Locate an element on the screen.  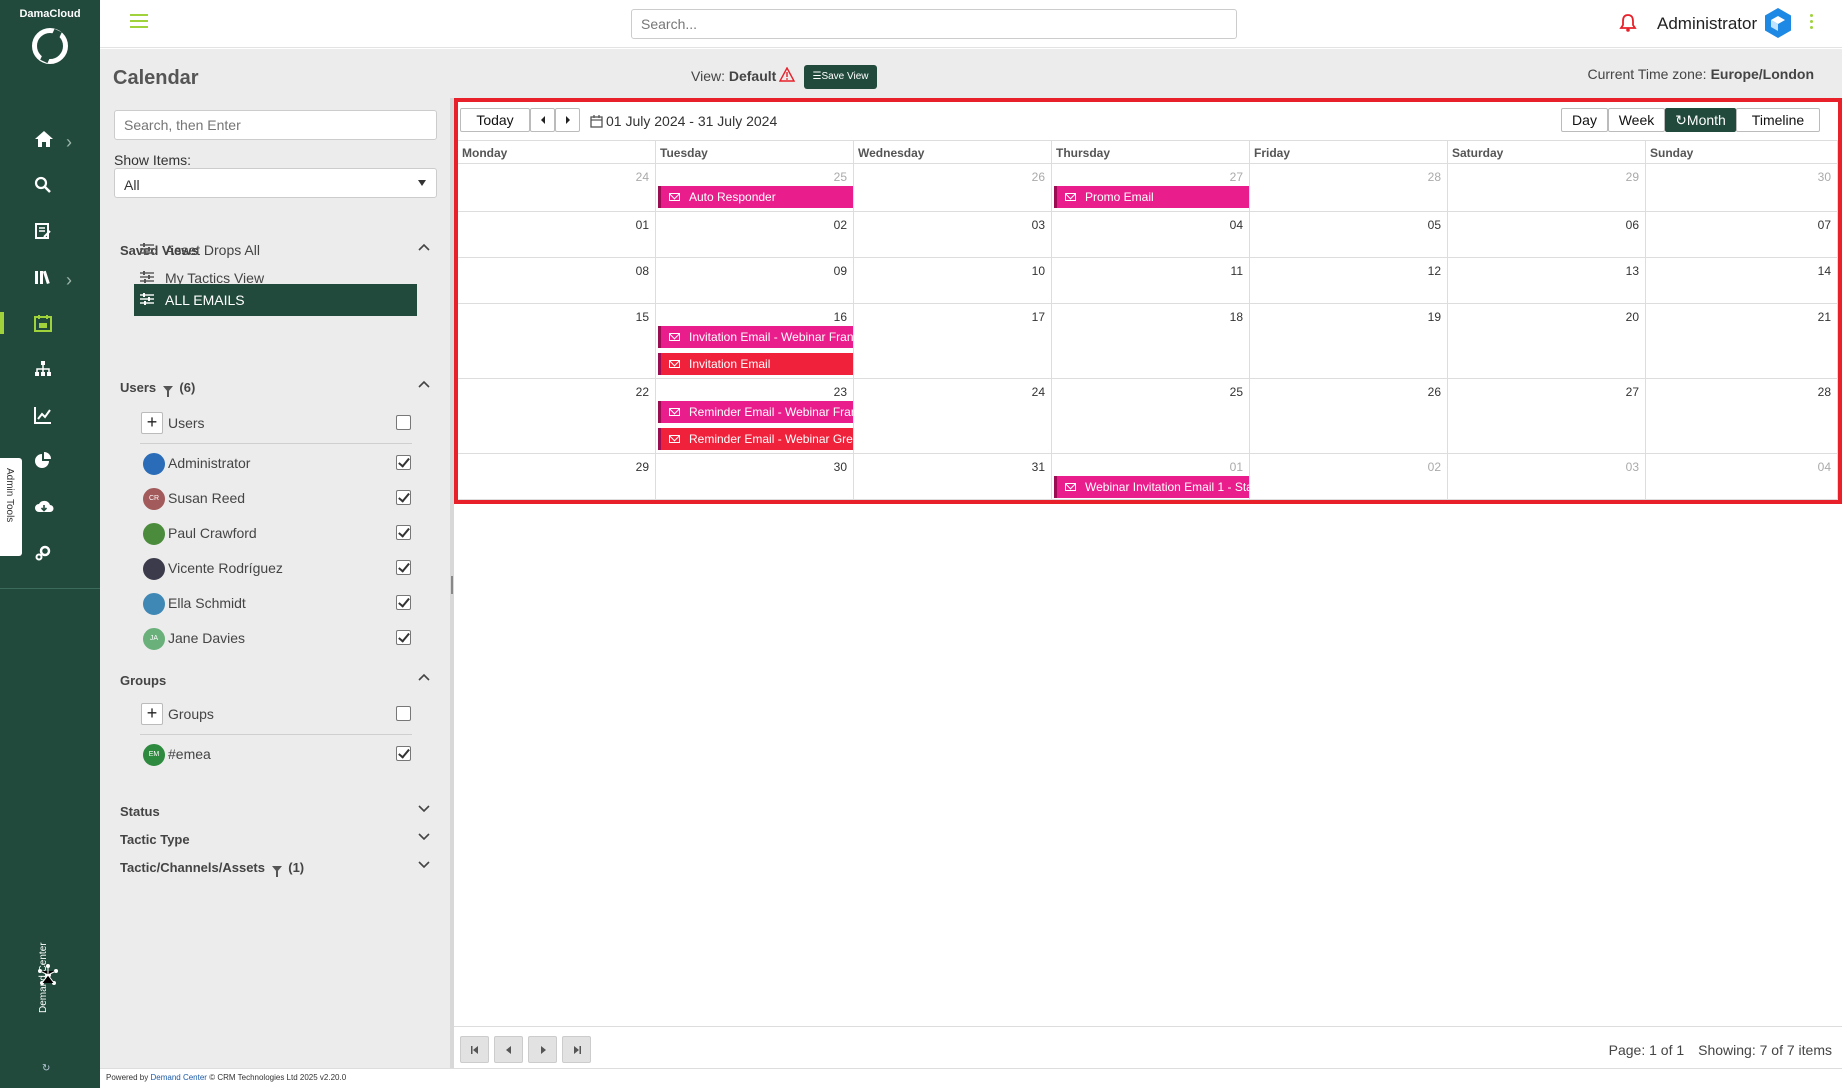
day-cell: 07 is located at coordinates (1742, 235).